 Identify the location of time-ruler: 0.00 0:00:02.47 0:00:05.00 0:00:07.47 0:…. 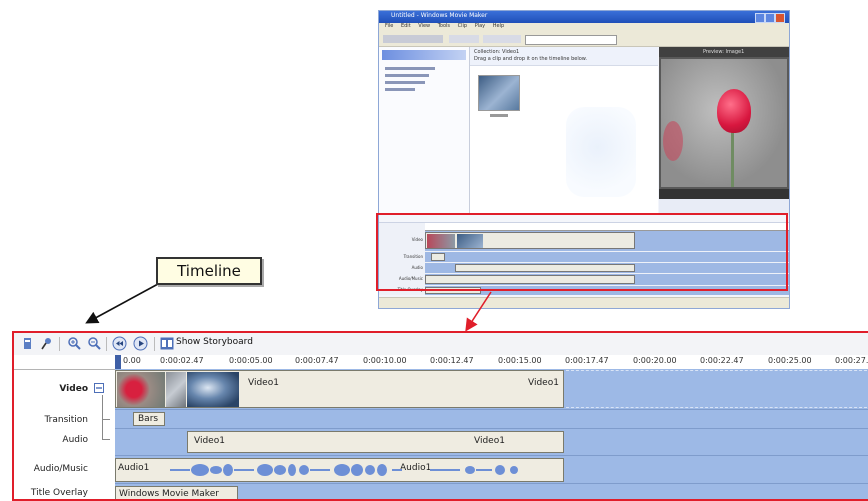
(441, 362).